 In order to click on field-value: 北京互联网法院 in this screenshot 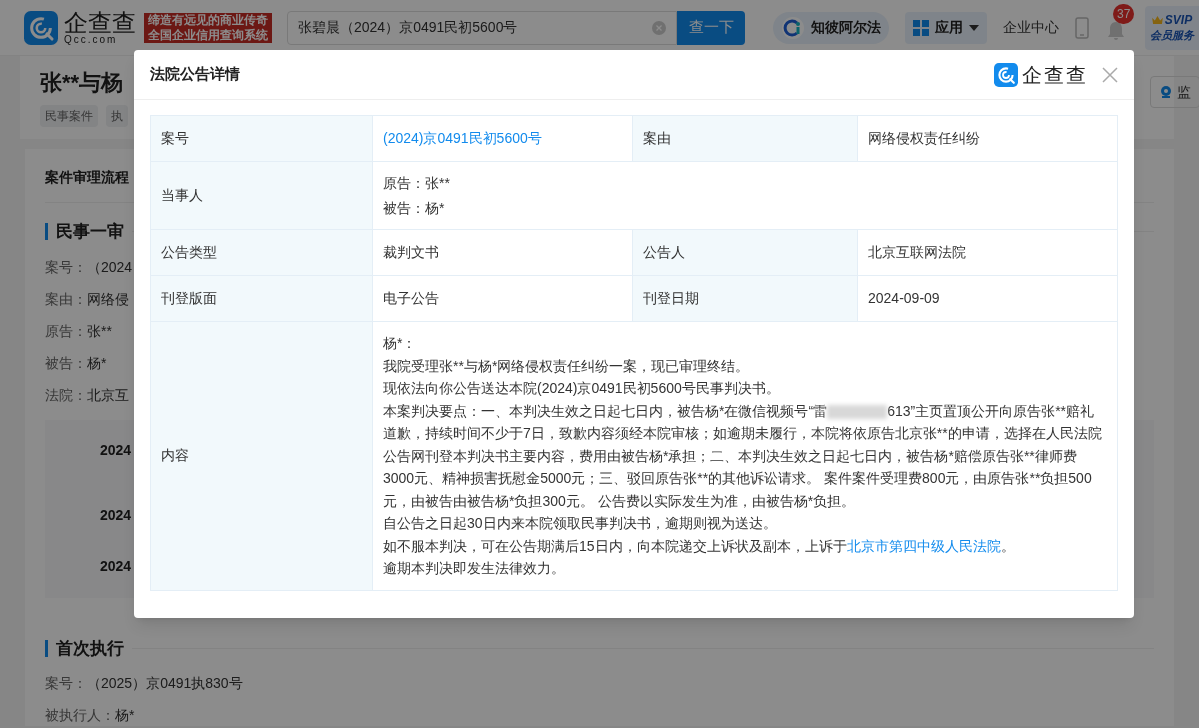, I will do `click(917, 252)`.